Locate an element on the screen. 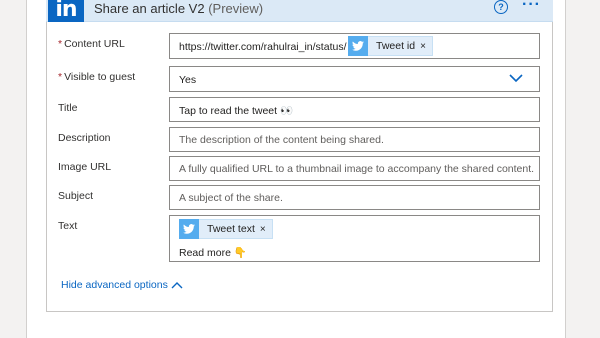 The width and height of the screenshot is (600, 338). action-title: Share an article V2 (Preview) is located at coordinates (178, 9).